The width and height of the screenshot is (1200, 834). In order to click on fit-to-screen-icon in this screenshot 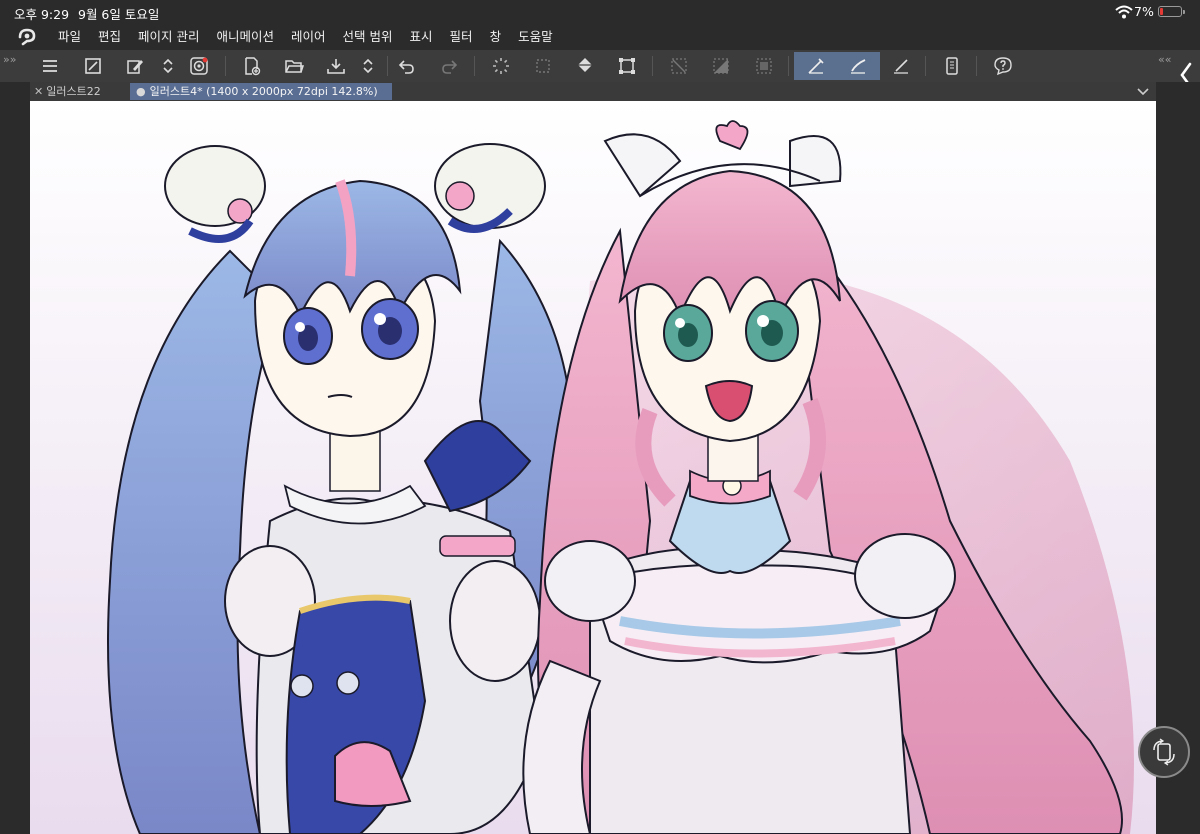, I will do `click(93, 66)`.